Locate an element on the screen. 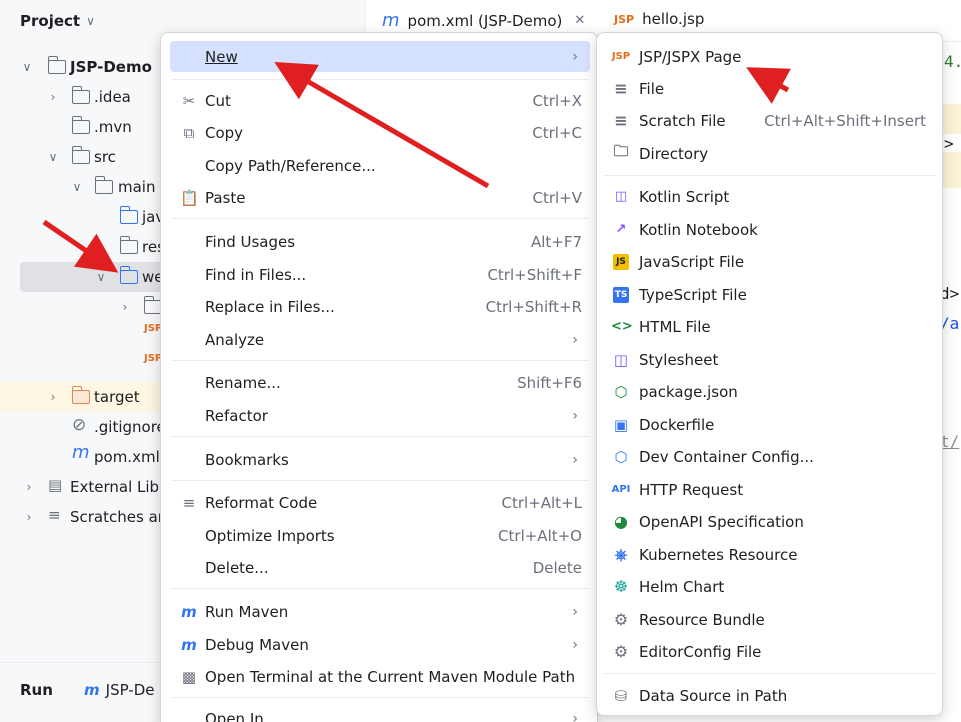  jsp-icon: JSP is located at coordinates (621, 56).